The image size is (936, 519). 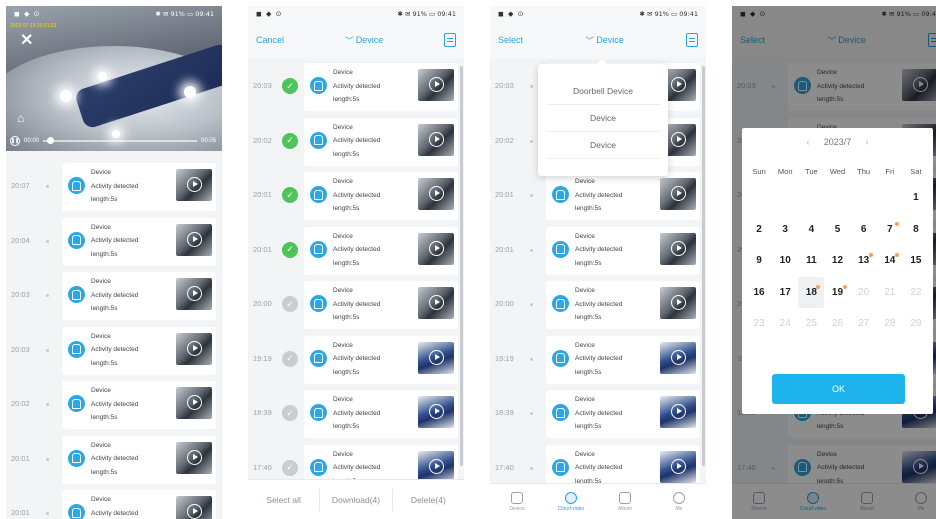 What do you see at coordinates (866, 142) in the screenshot?
I see `chevron-right-icon: ›` at bounding box center [866, 142].